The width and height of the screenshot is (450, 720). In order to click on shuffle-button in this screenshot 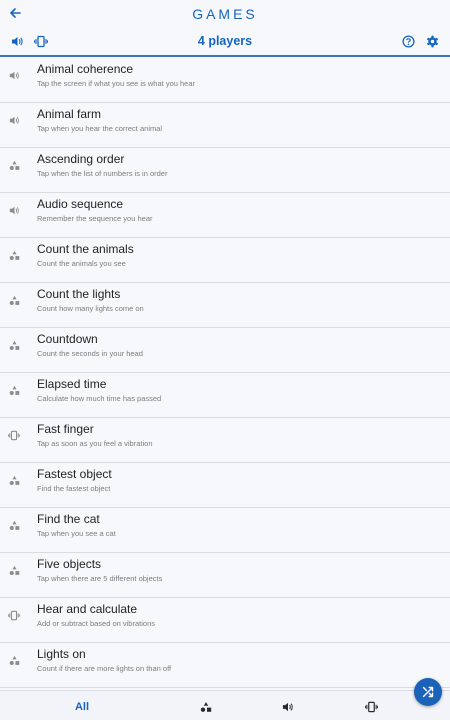, I will do `click(428, 692)`.